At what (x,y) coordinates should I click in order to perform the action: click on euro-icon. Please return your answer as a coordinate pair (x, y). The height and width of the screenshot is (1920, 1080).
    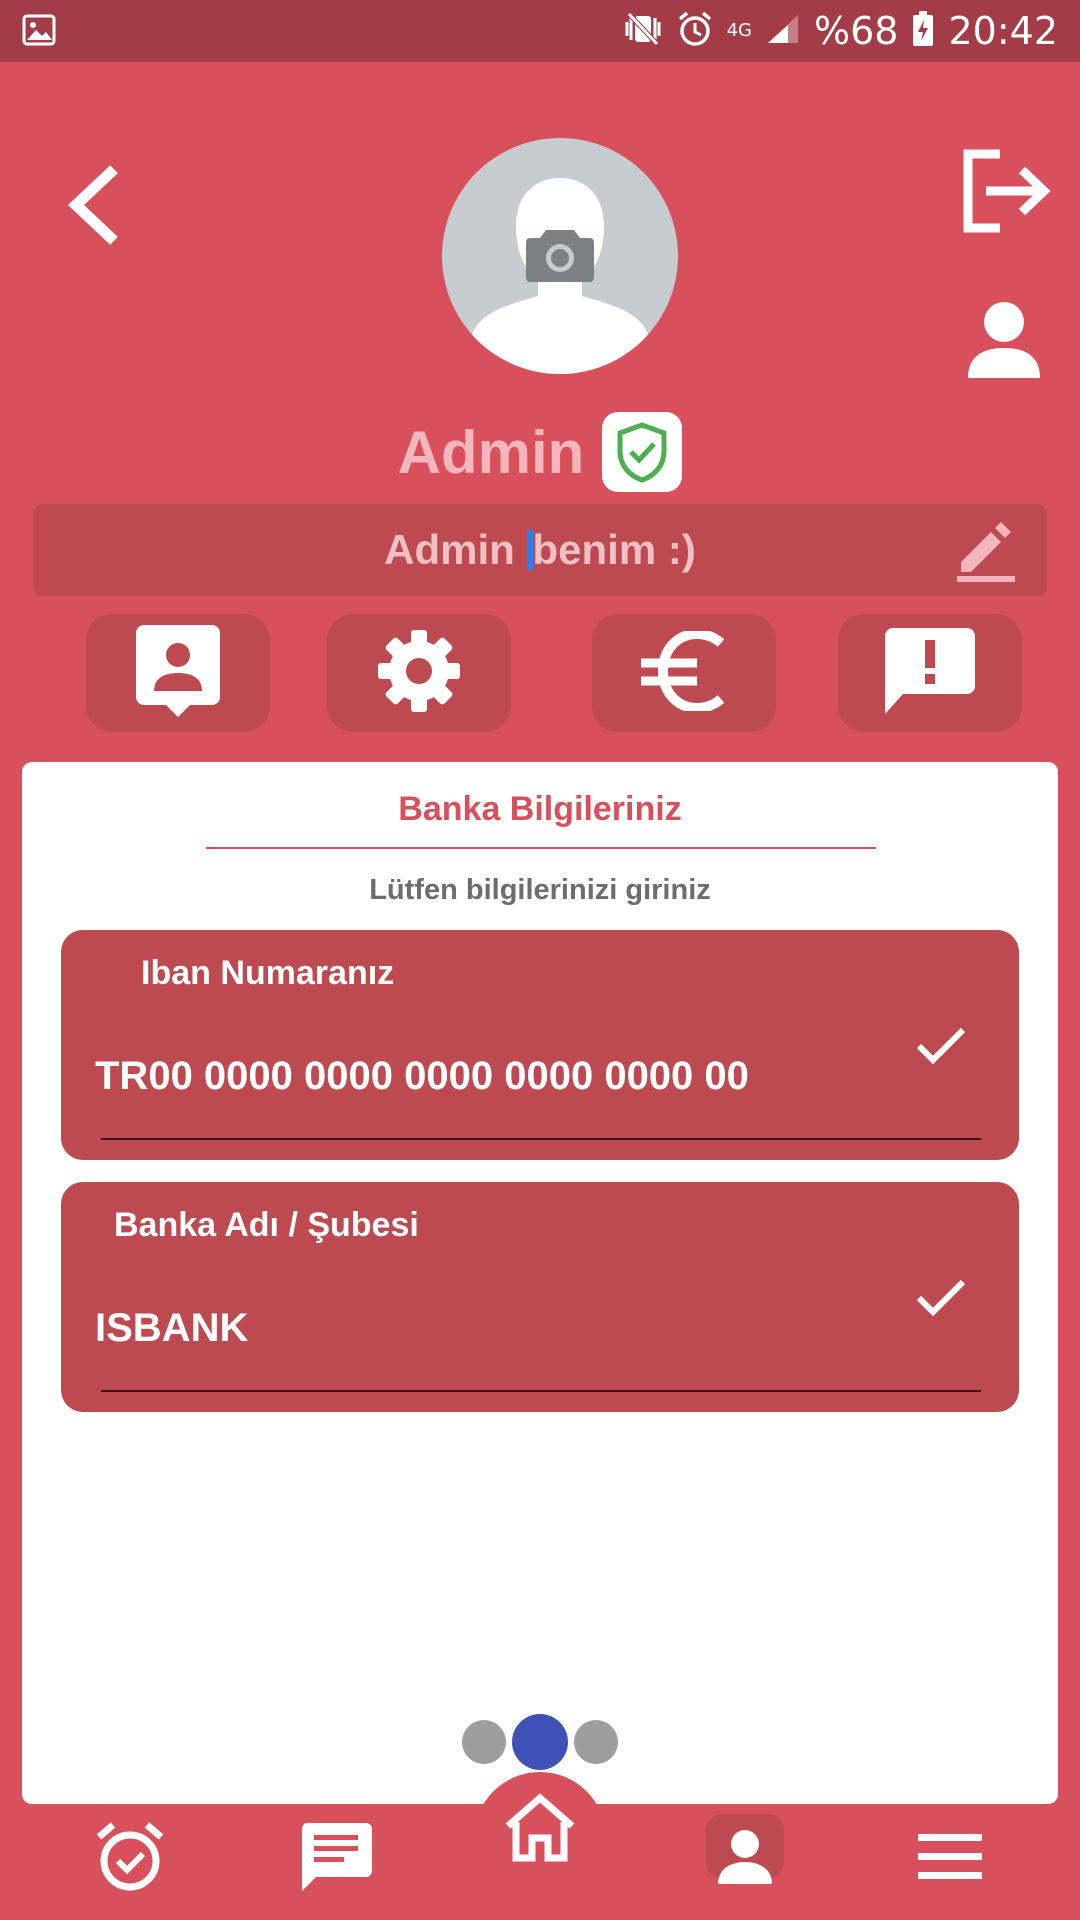
    Looking at the image, I should click on (684, 672).